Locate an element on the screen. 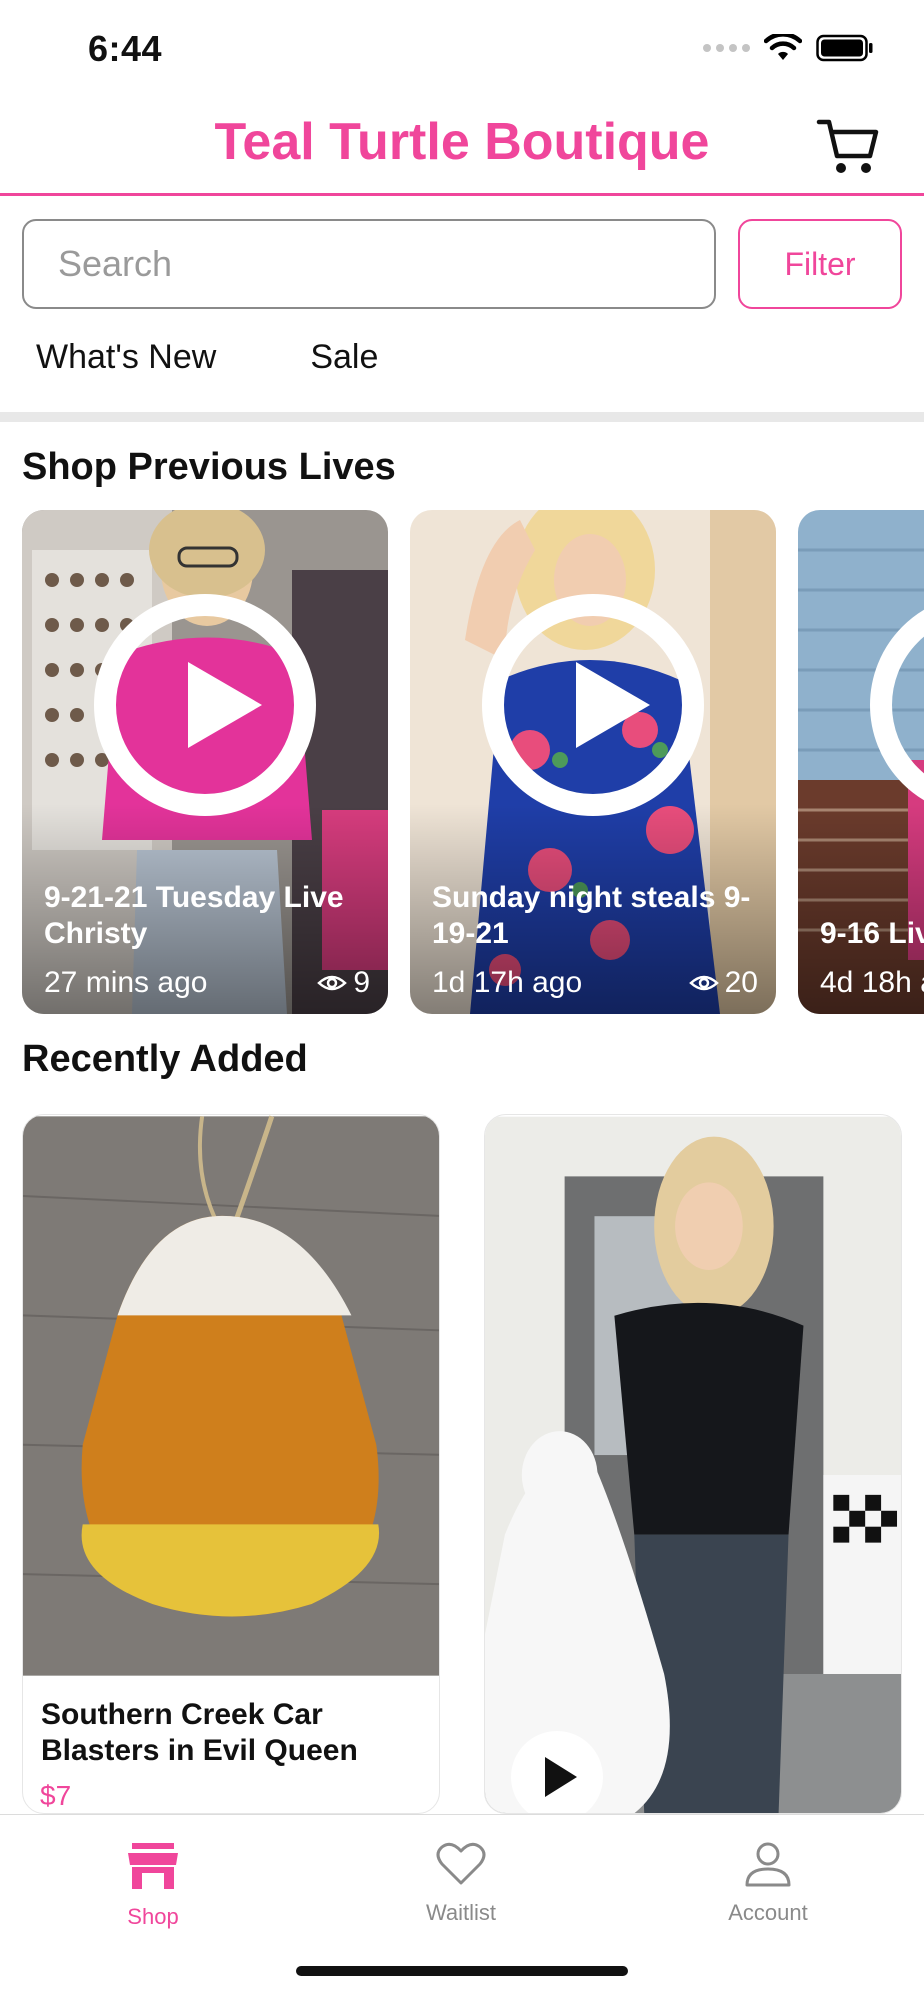  cart-icon is located at coordinates (847, 146).